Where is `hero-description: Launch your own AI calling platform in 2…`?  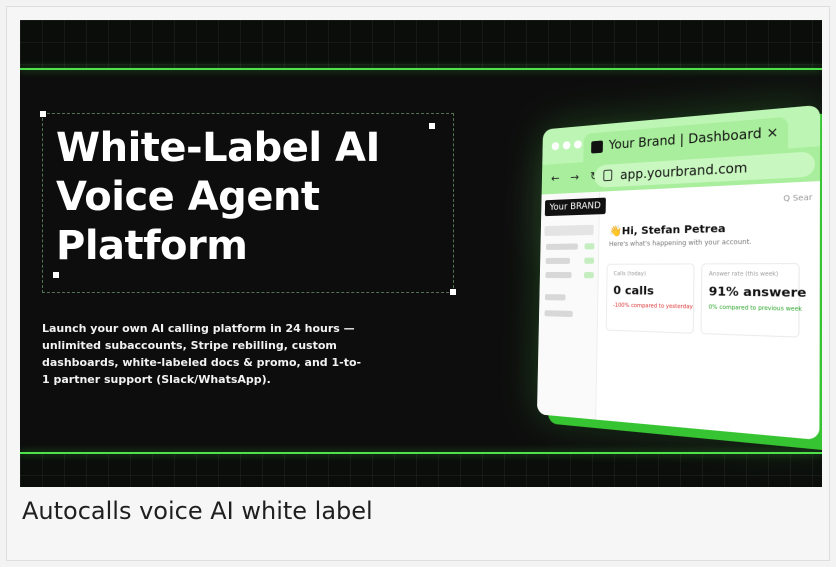
hero-description: Launch your own AI calling platform in 2… is located at coordinates (202, 354).